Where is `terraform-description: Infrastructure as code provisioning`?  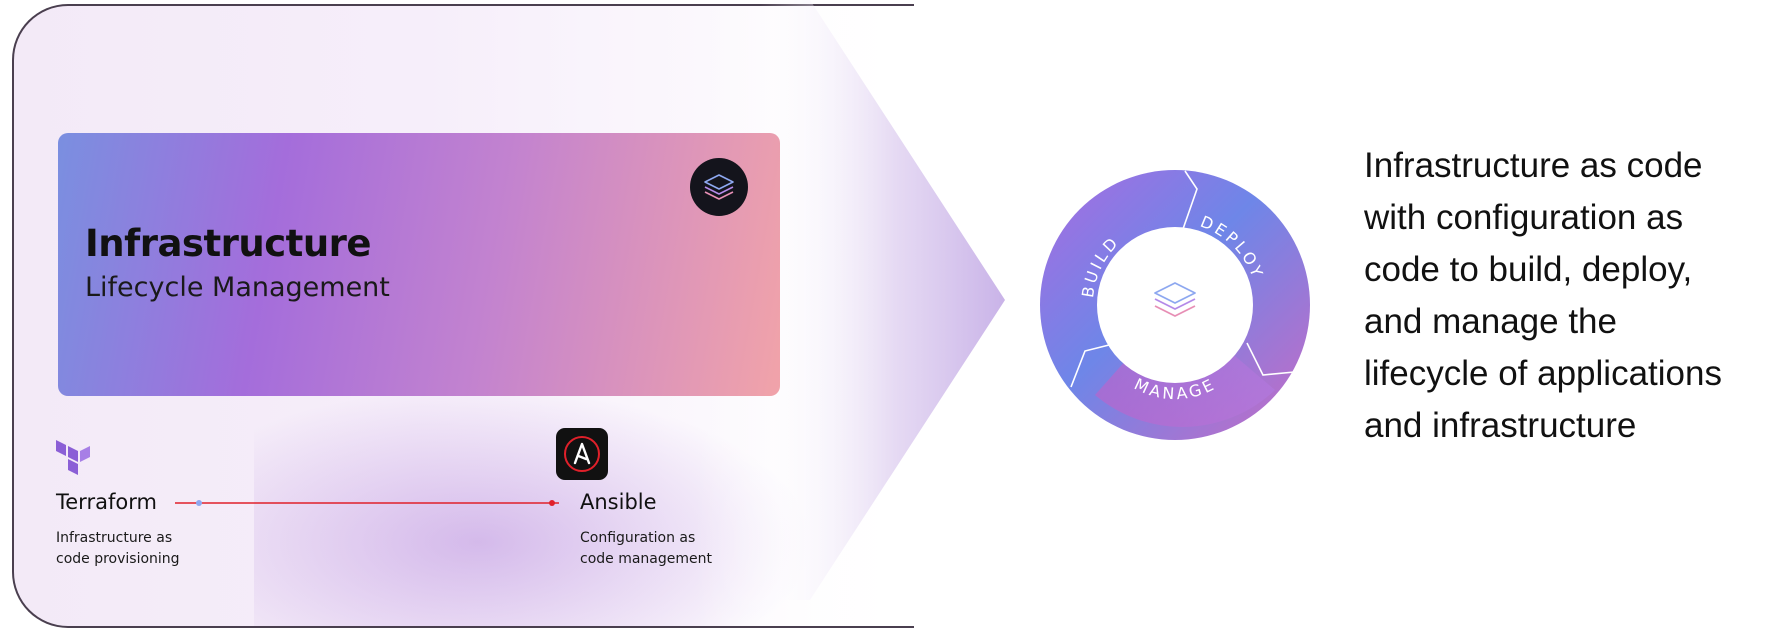
terraform-description: Infrastructure as code provisioning is located at coordinates (166, 549).